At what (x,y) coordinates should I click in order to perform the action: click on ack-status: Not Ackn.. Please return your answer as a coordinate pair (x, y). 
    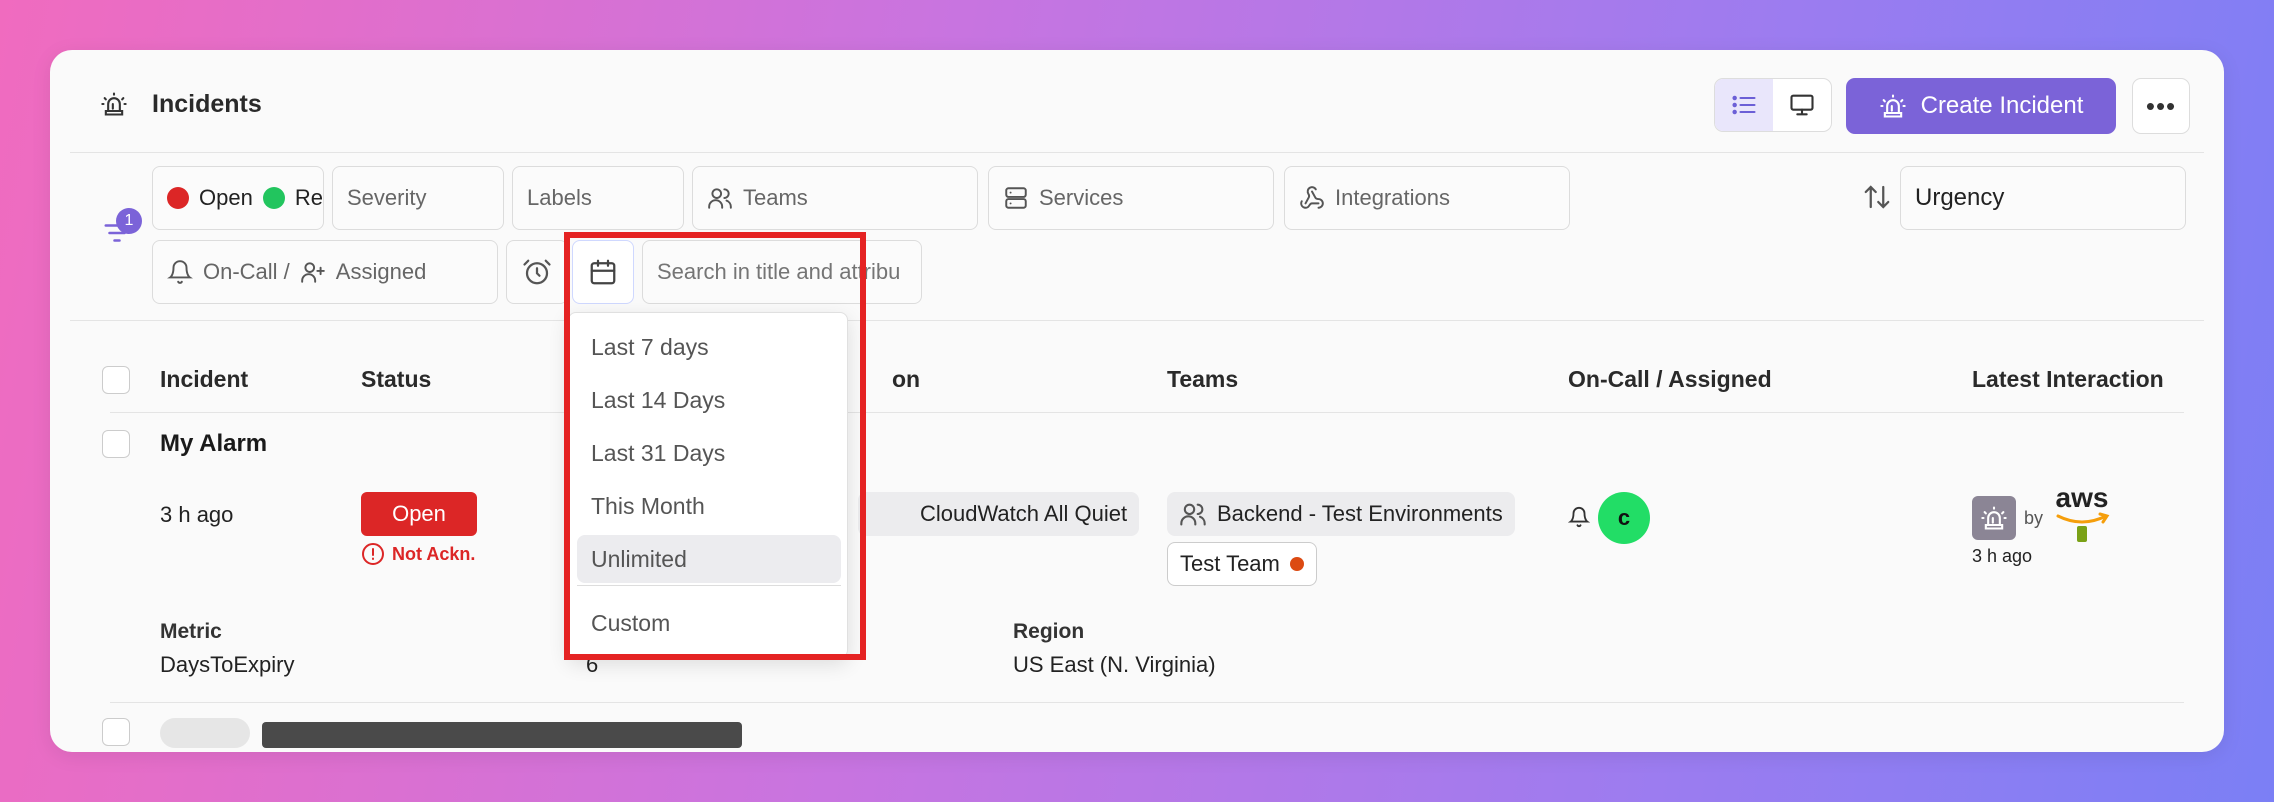
    Looking at the image, I should click on (418, 554).